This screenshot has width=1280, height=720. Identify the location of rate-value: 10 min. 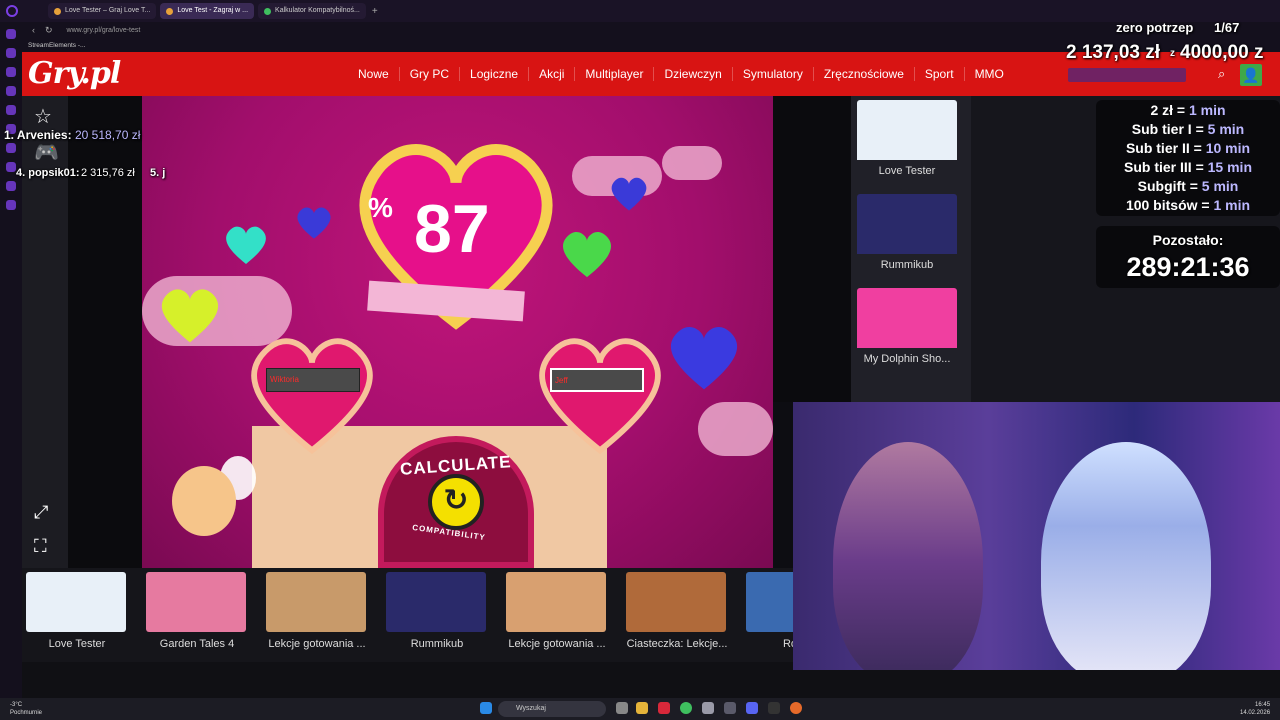
(1228, 148).